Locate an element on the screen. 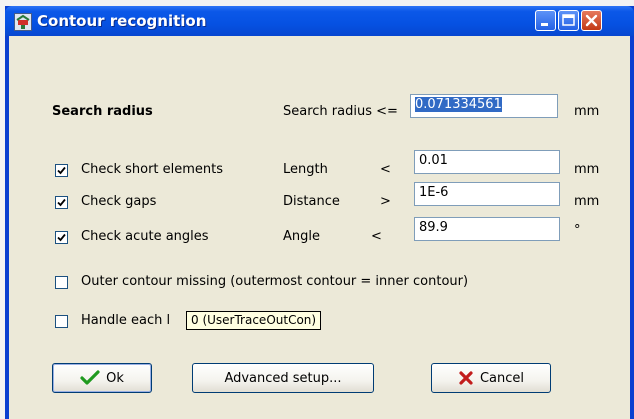 The height and width of the screenshot is (419, 634). distance-unit: mm is located at coordinates (587, 201).